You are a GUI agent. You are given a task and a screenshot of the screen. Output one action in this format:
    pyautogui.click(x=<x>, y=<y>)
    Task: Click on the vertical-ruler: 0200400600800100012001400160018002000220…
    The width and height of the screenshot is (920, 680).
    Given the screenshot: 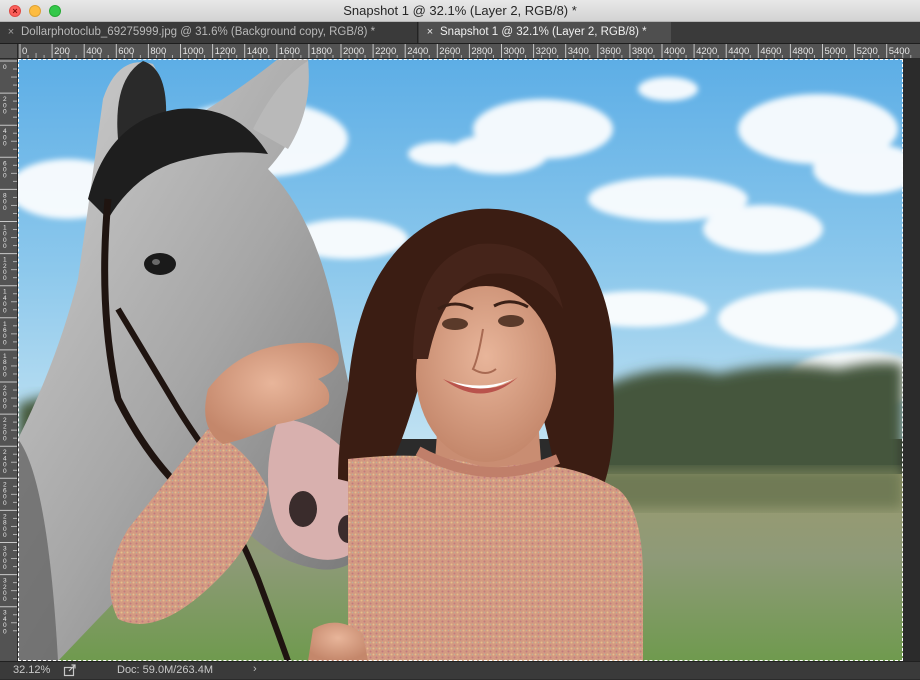 What is the action you would take?
    pyautogui.click(x=9, y=360)
    